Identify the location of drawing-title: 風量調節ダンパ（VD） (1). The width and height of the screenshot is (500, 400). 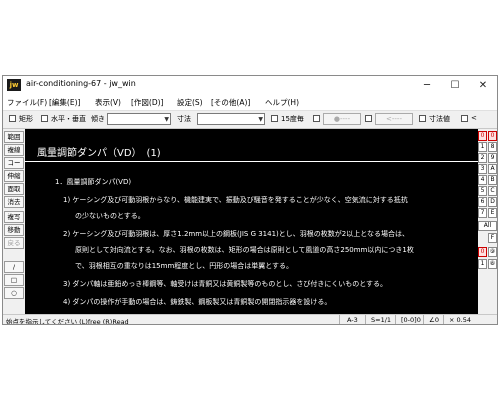
(99, 153).